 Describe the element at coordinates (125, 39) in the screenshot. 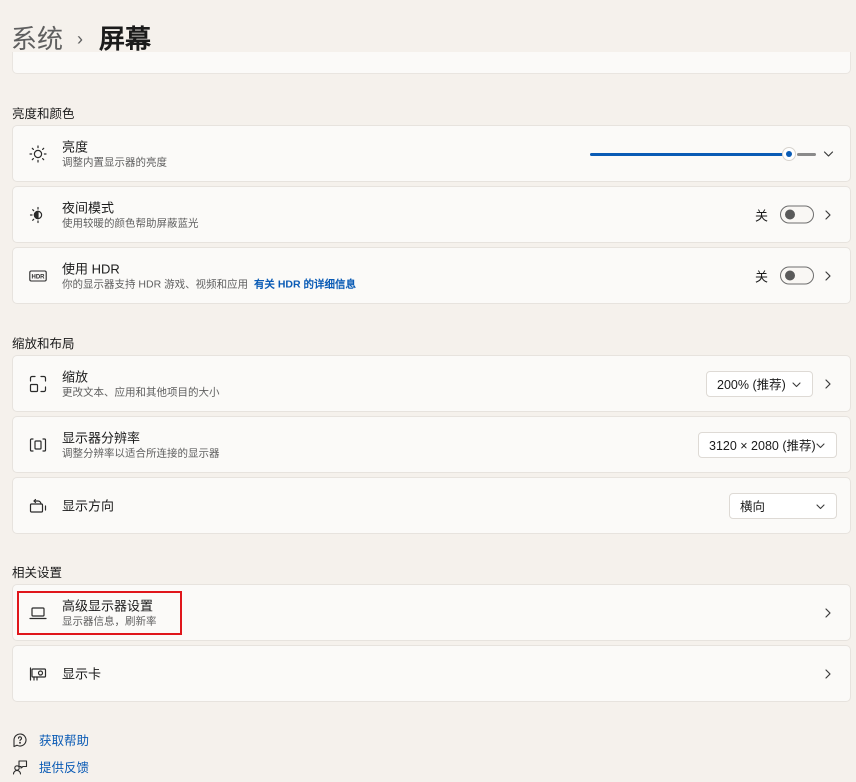

I see `page-title: 屏幕` at that location.